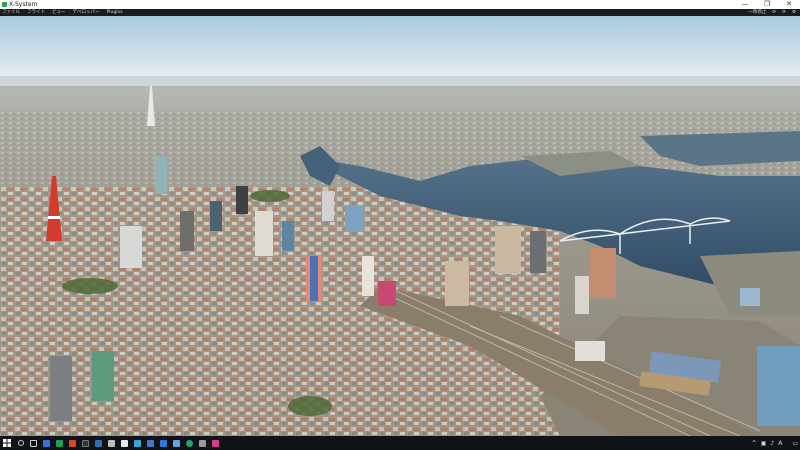  I want to click on minimize-button: —, so click(745, 4).